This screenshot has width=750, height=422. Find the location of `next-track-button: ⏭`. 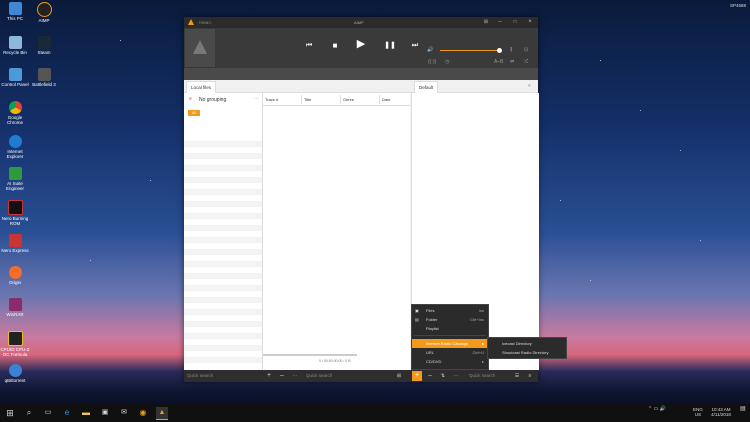

next-track-button: ⏭ is located at coordinates (415, 46).